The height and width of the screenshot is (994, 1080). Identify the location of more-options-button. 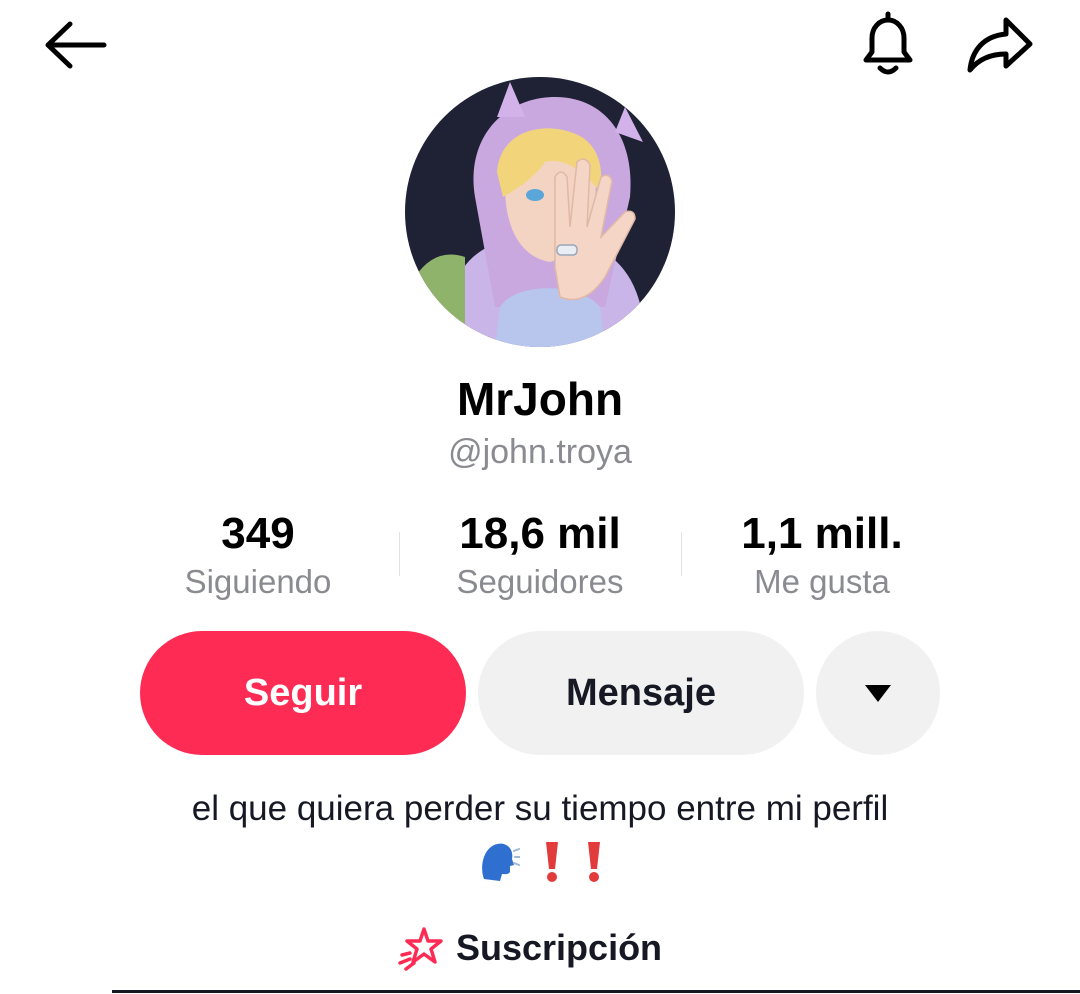
(878, 693).